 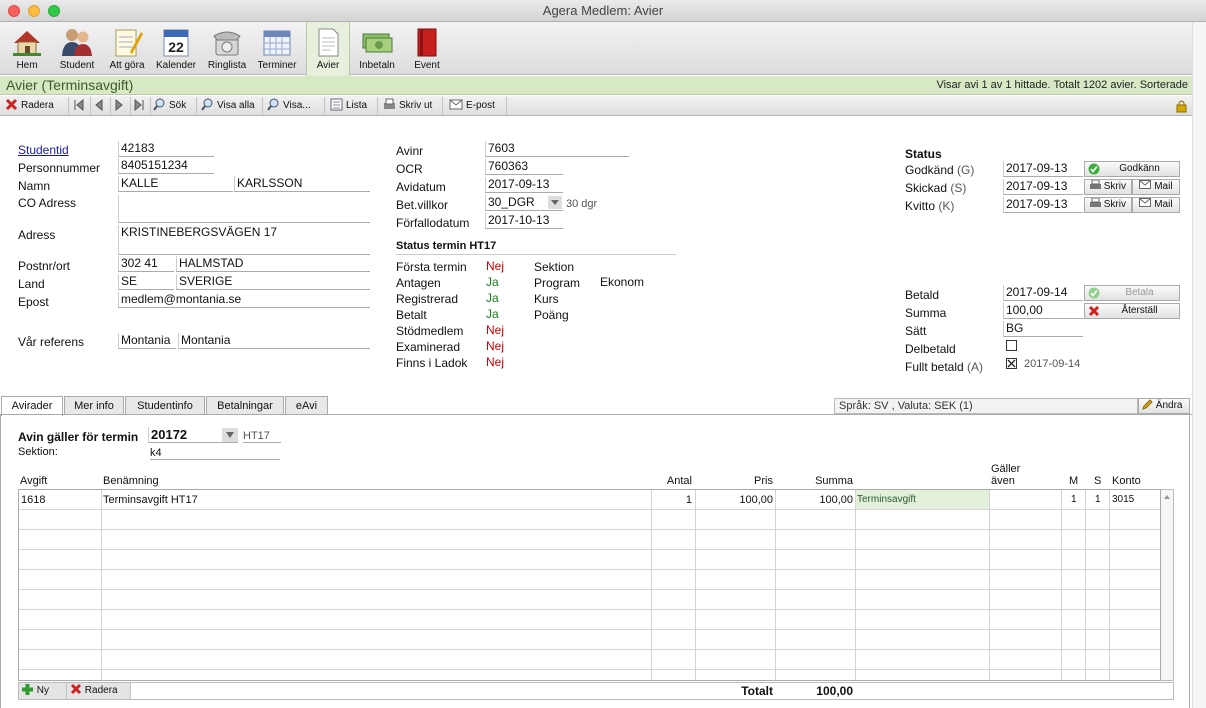 What do you see at coordinates (1043, 205) in the screenshot?
I see `receipt-date-field: 2017-09-13` at bounding box center [1043, 205].